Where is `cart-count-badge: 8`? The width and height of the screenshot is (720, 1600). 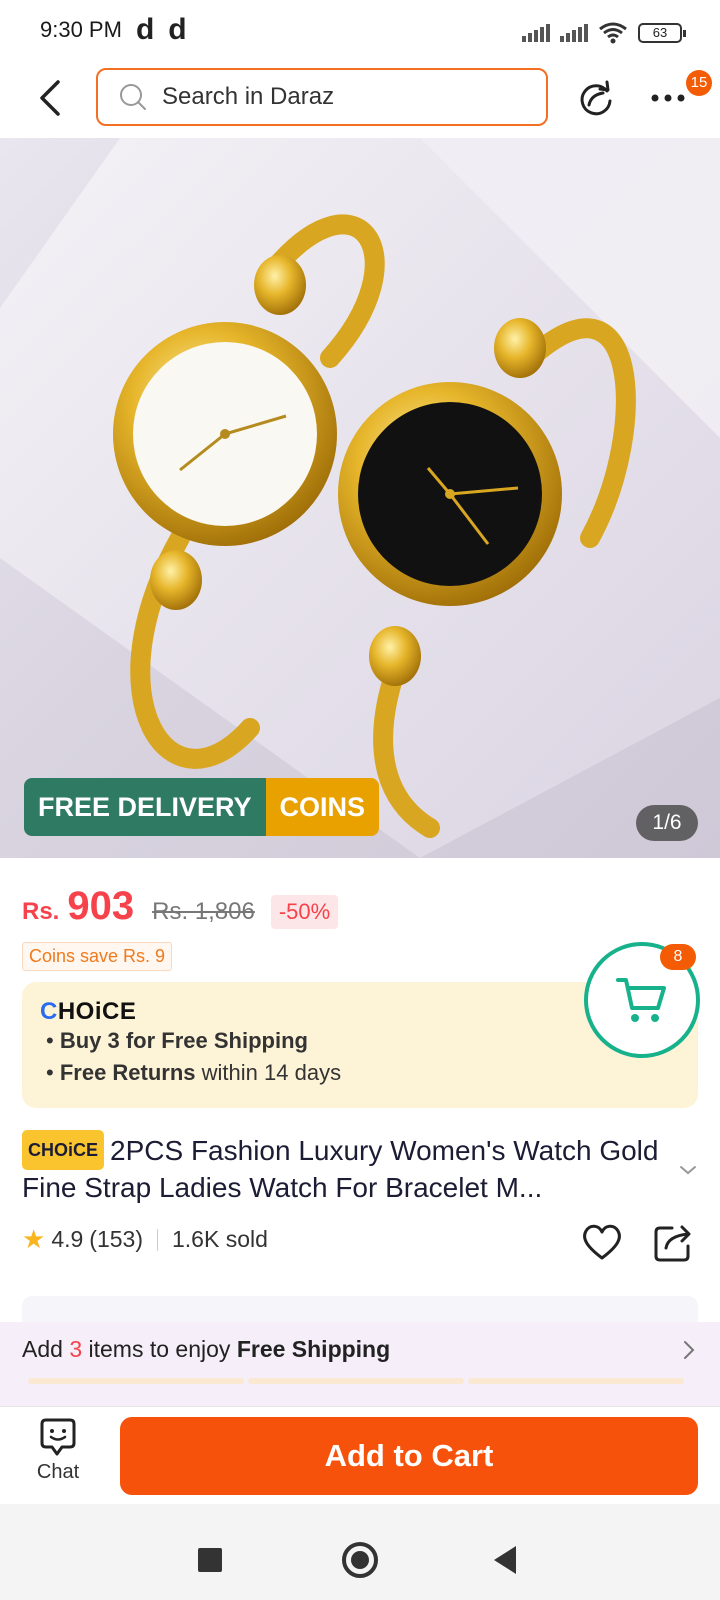 cart-count-badge: 8 is located at coordinates (678, 957).